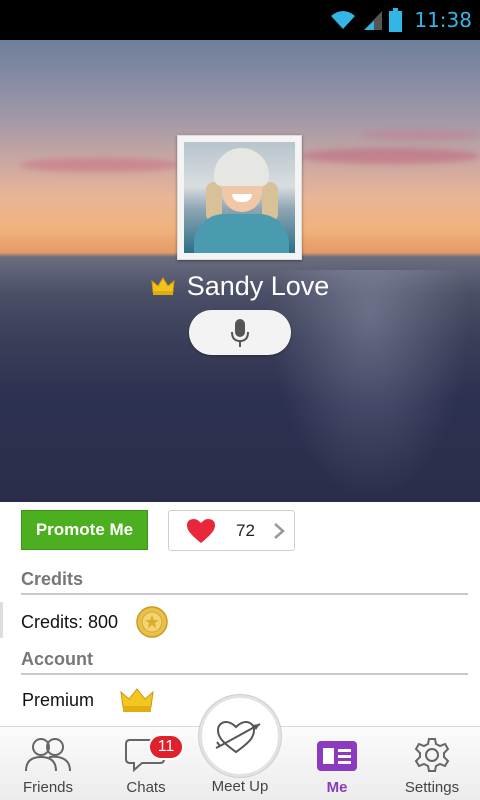 The image size is (480, 800). What do you see at coordinates (166, 747) in the screenshot?
I see `unread-badge: 11` at bounding box center [166, 747].